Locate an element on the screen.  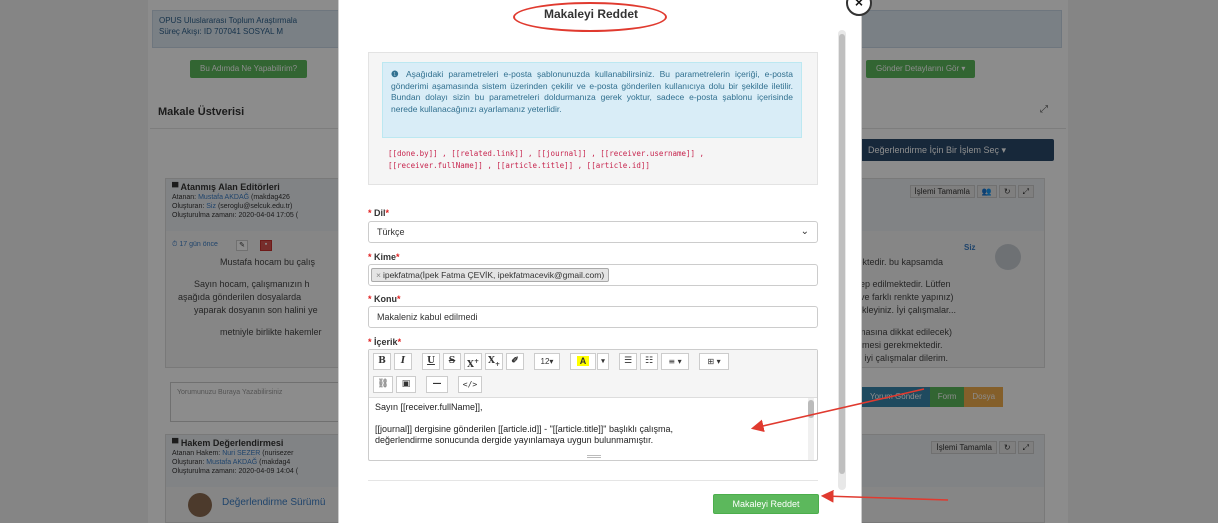
info-circle-icon: ❶ is located at coordinates (396, 74).